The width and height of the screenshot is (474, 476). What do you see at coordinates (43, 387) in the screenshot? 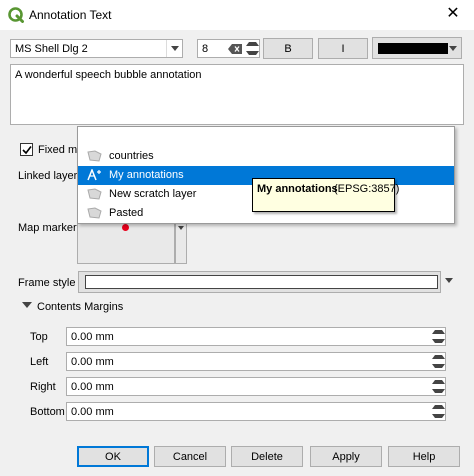
I see `margin-right-label: Right` at bounding box center [43, 387].